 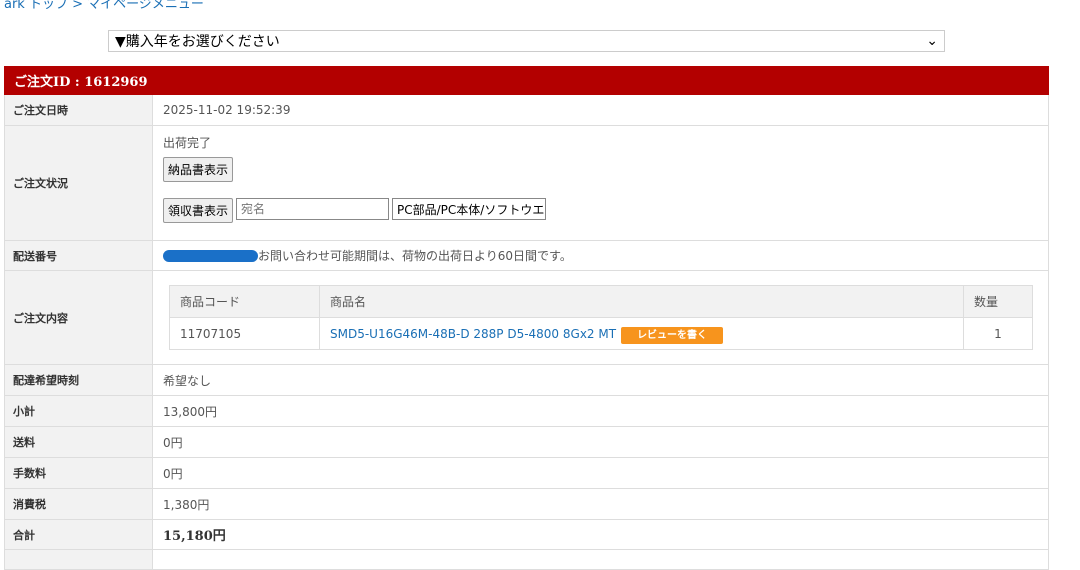 I want to click on receipt-button: 領収書表示, so click(x=198, y=210).